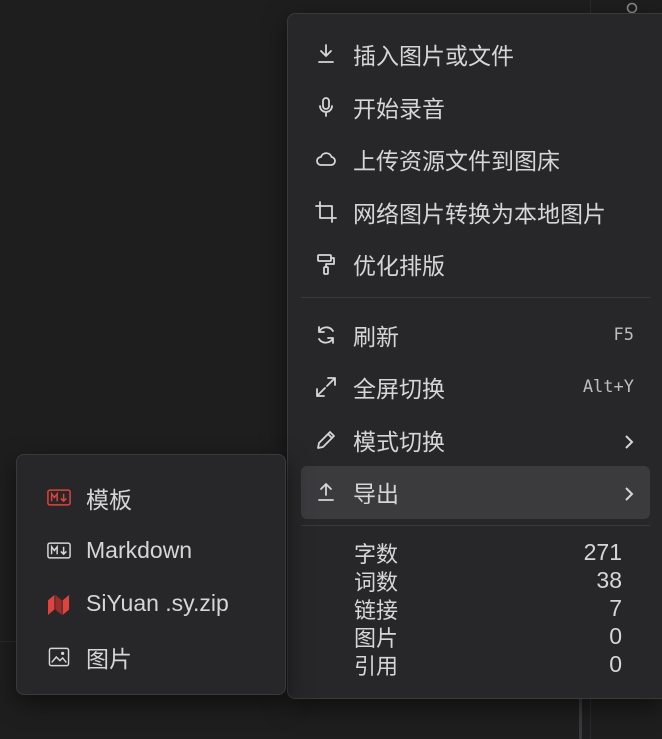 This screenshot has height=739, width=662. Describe the element at coordinates (399, 109) in the screenshot. I see `menu-item-label: 开始录音` at that location.